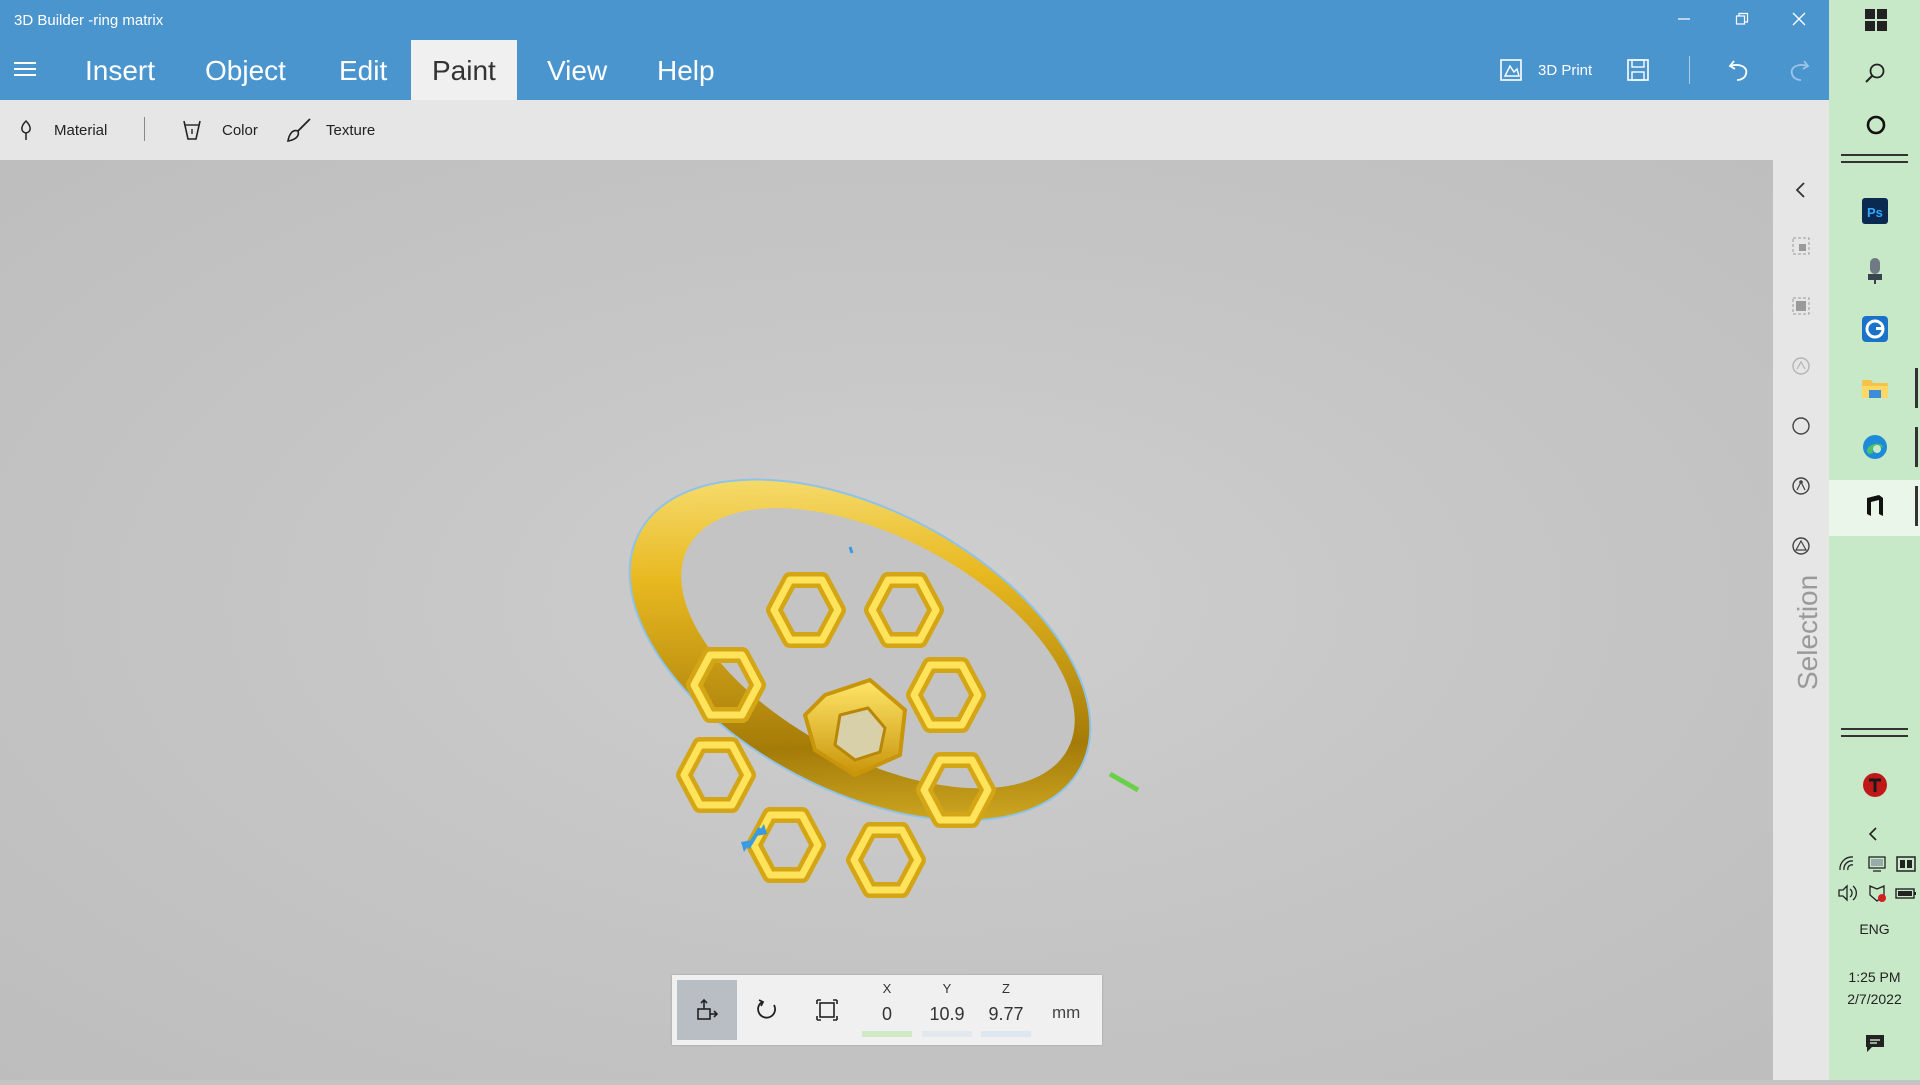 Image resolution: width=1920 pixels, height=1085 pixels. What do you see at coordinates (1801, 426) in the screenshot?
I see `select-circle-icon` at bounding box center [1801, 426].